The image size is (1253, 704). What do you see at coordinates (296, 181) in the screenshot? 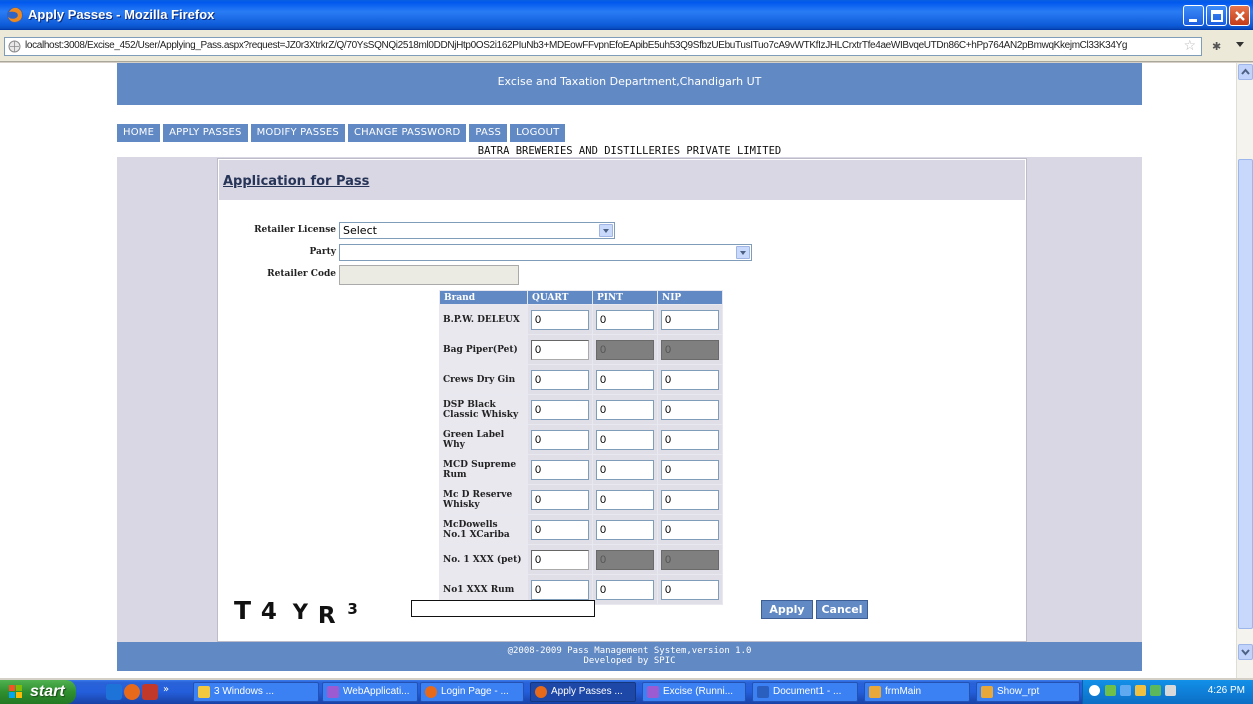
I see `form-title: Application for Pass` at bounding box center [296, 181].